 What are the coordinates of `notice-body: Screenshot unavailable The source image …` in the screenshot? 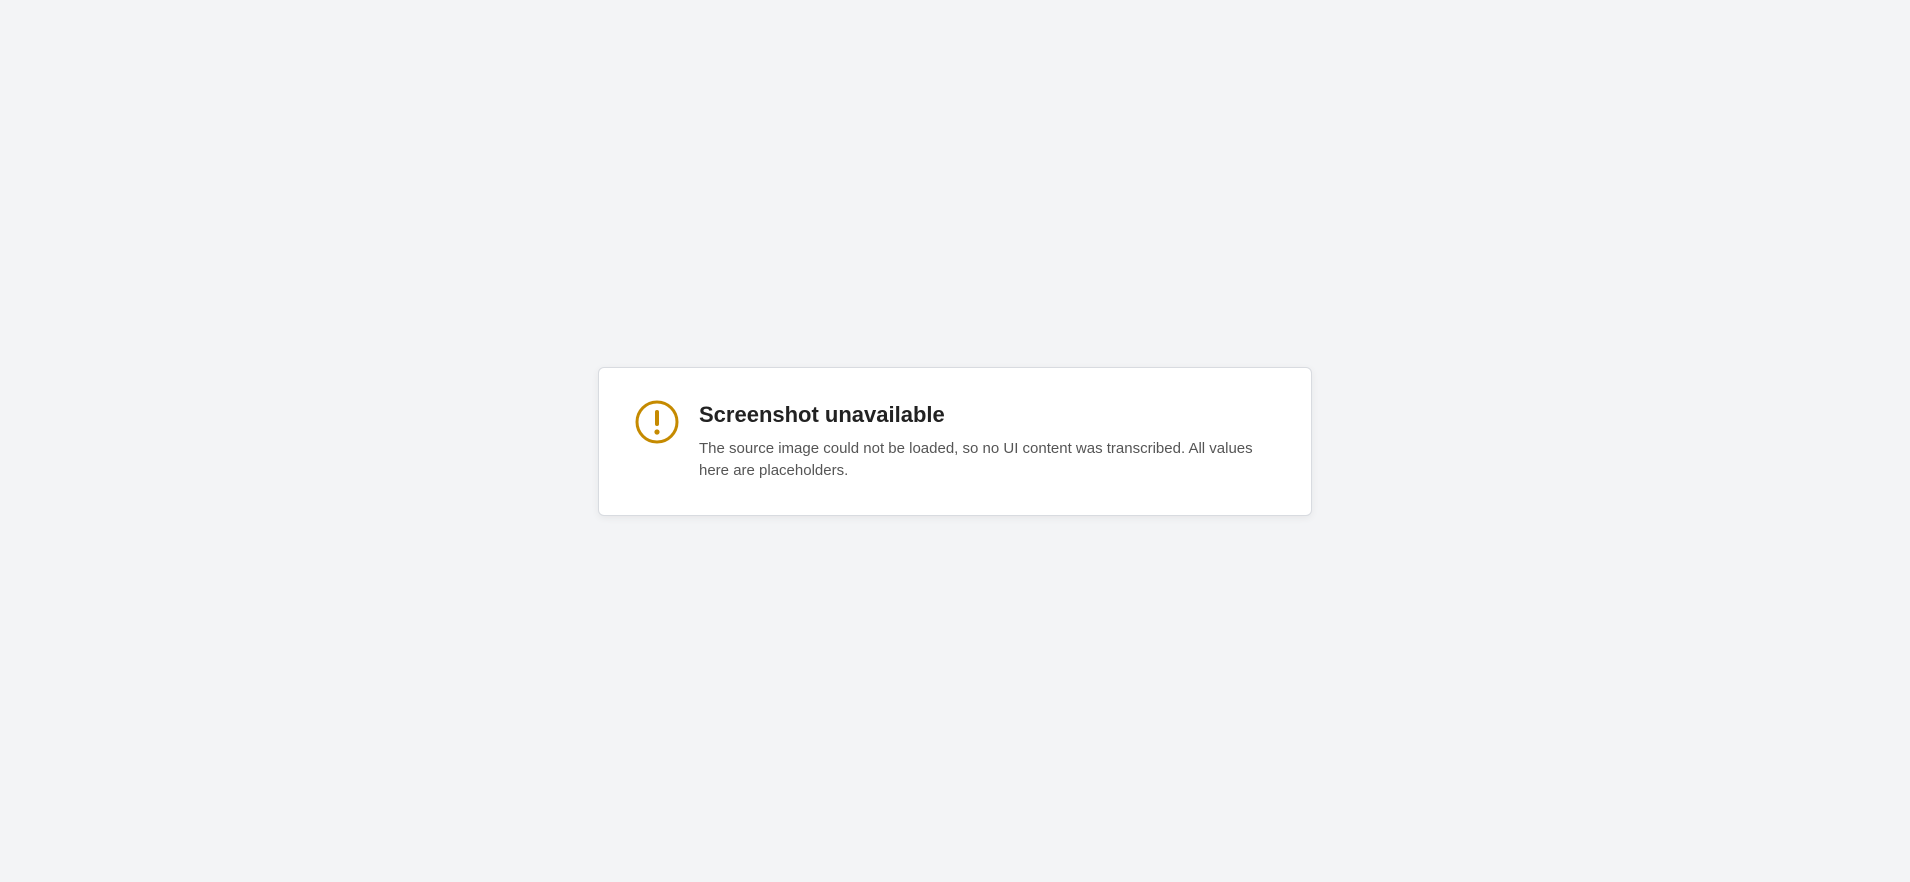 It's located at (987, 441).